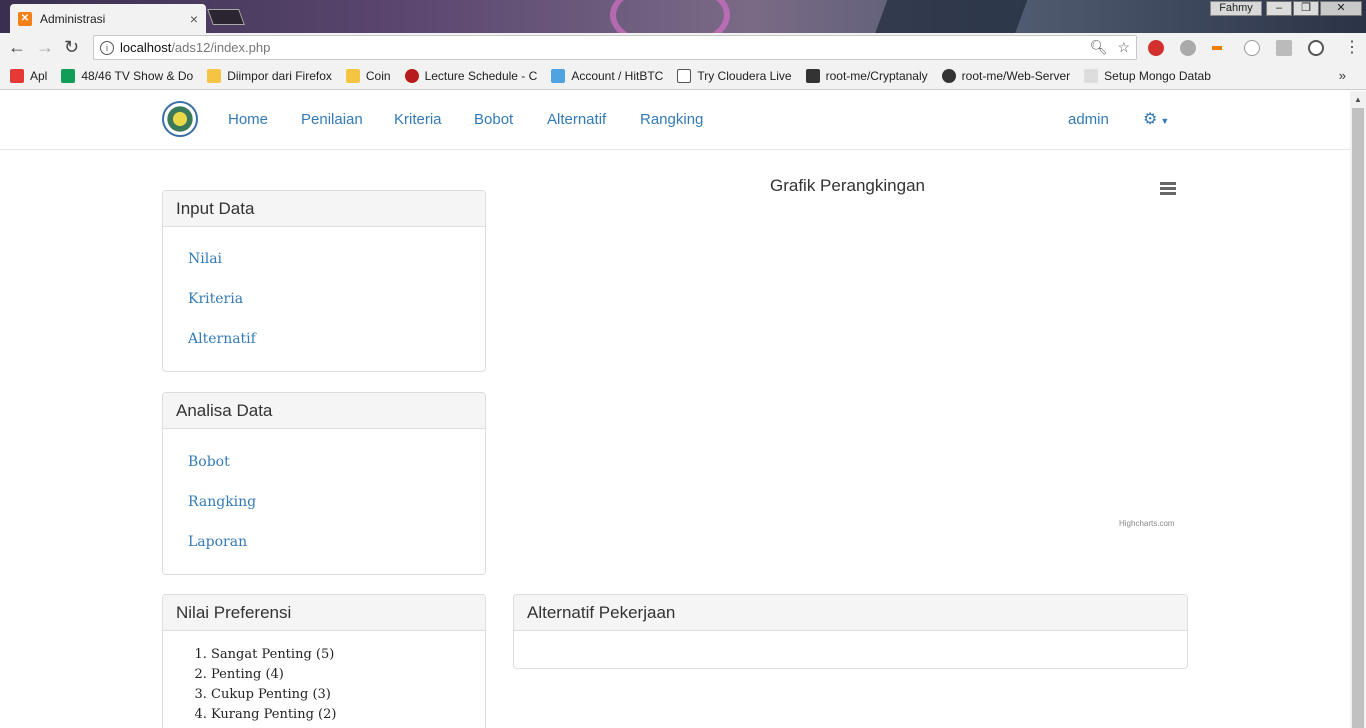 This screenshot has width=1366, height=728. I want to click on url-host: localhost, so click(146, 47).